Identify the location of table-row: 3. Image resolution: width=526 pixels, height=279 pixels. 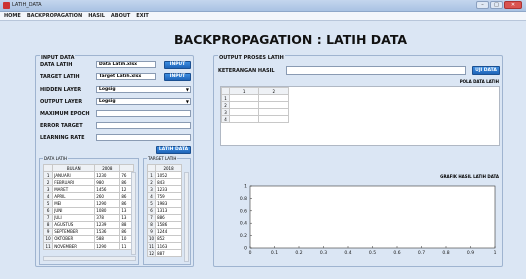
(255, 112).